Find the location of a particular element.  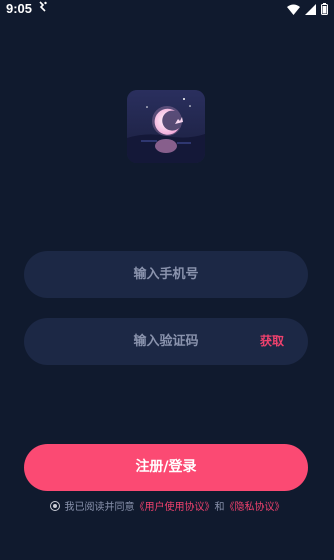

status-time: 9:05 is located at coordinates (19, 8).